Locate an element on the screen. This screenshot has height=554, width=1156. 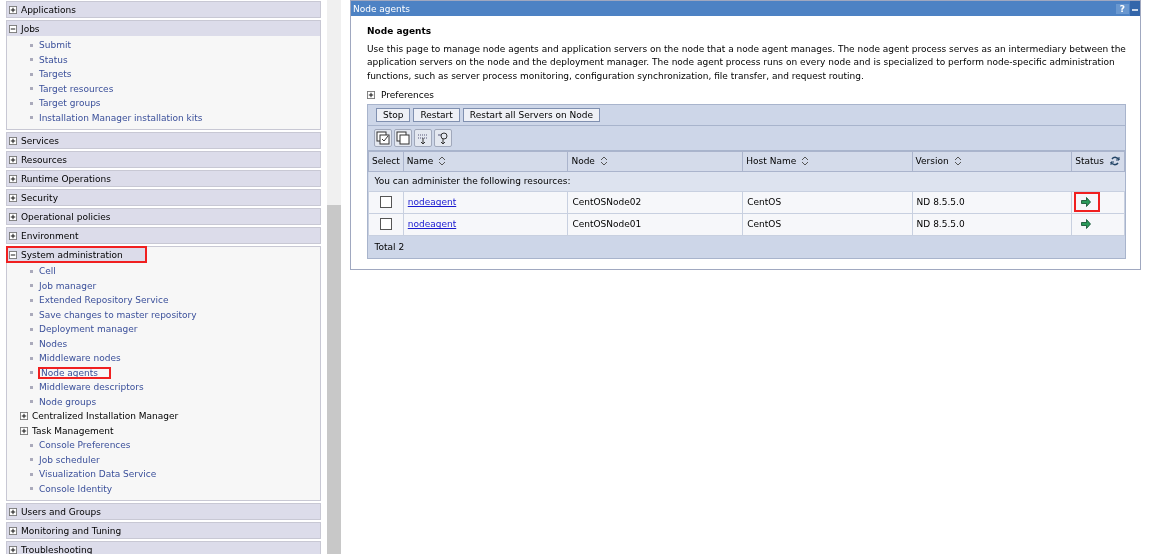
group-label: You can administer the following resources: is located at coordinates (746, 181).